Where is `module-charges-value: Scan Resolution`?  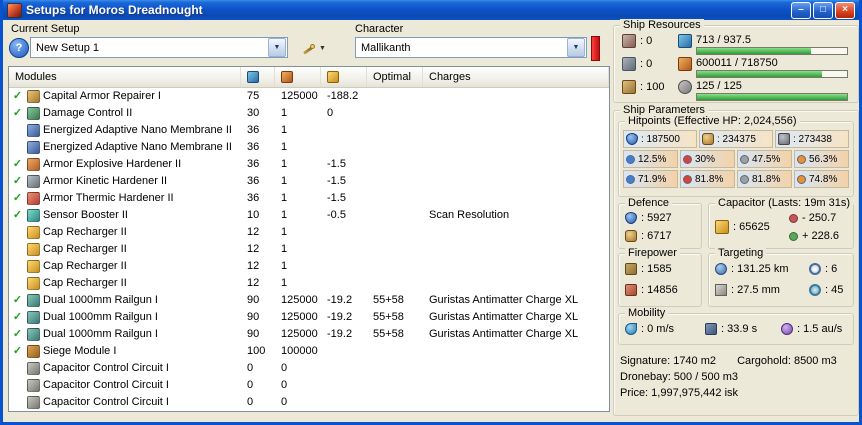
module-charges-value: Scan Resolution is located at coordinates (469, 215).